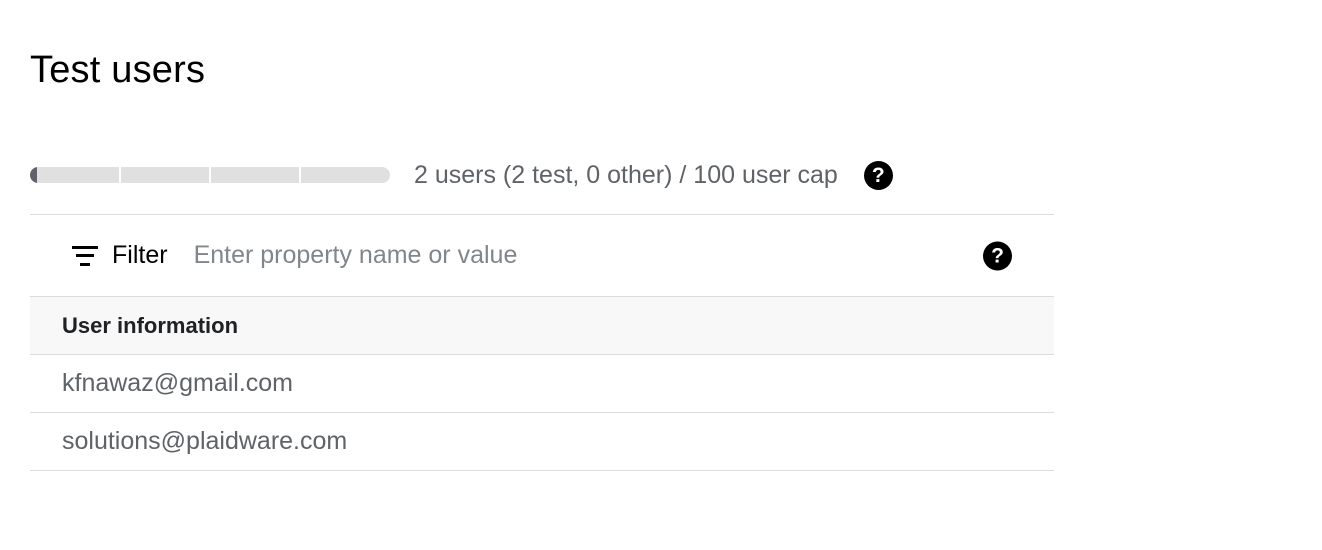 This screenshot has width=1322, height=550. I want to click on filter-label: Filter, so click(140, 255).